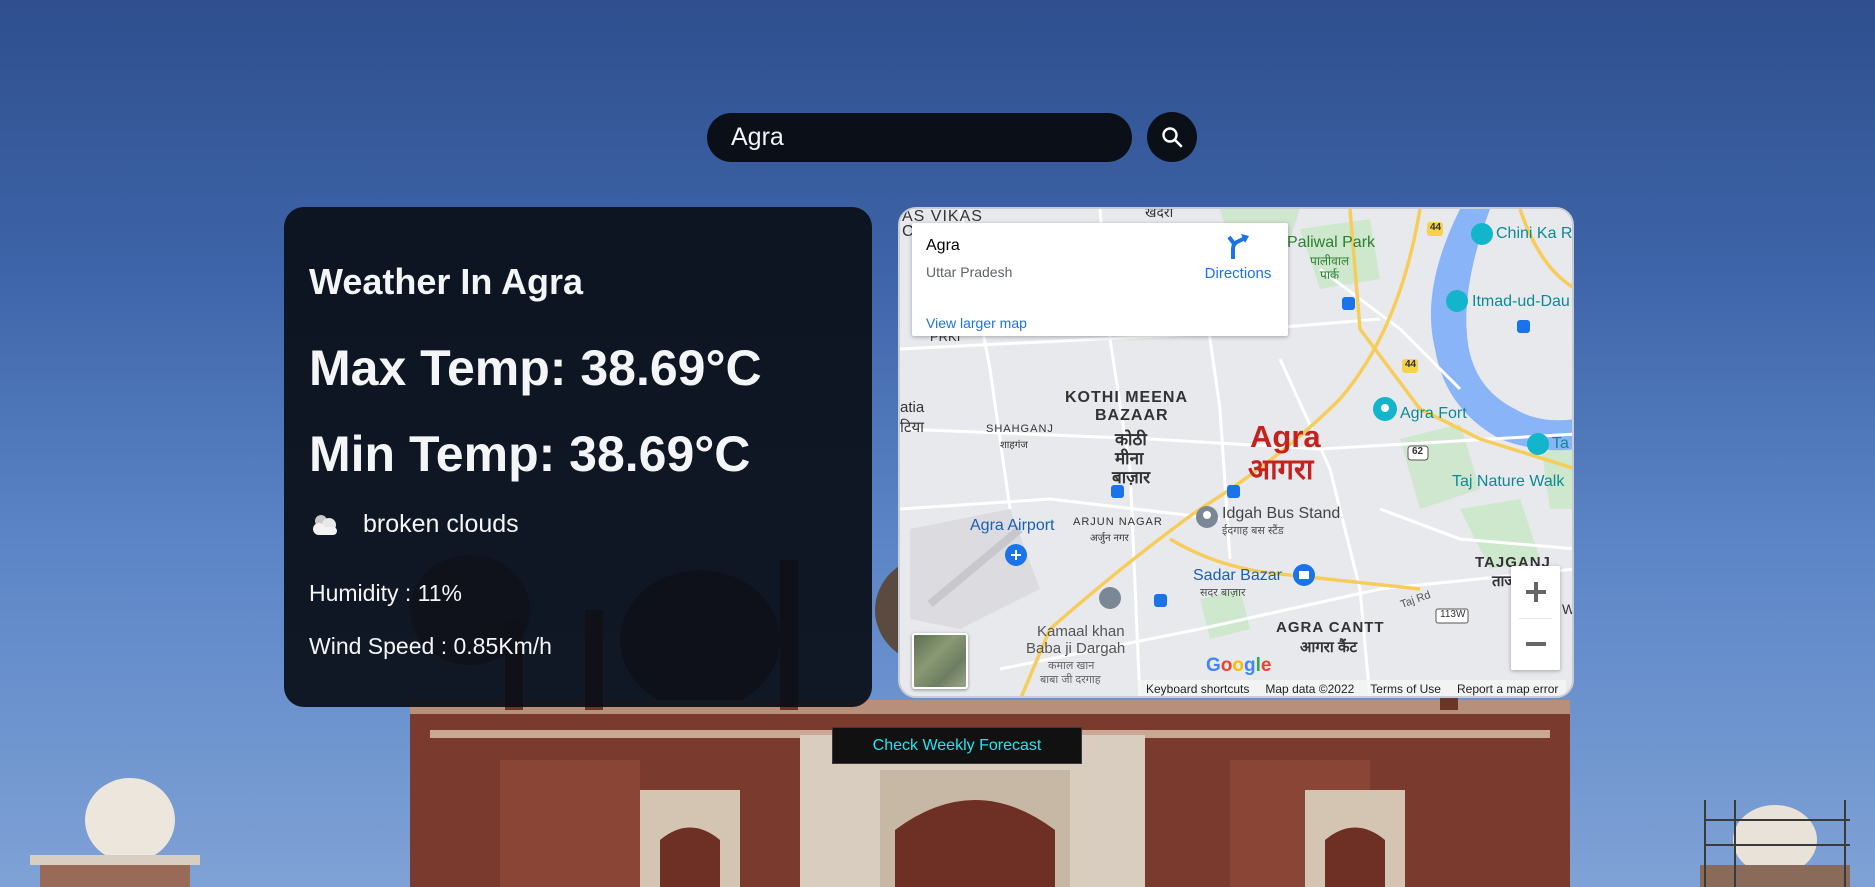  I want to click on map-label-shahganj: SHAHGANJ, so click(1020, 429).